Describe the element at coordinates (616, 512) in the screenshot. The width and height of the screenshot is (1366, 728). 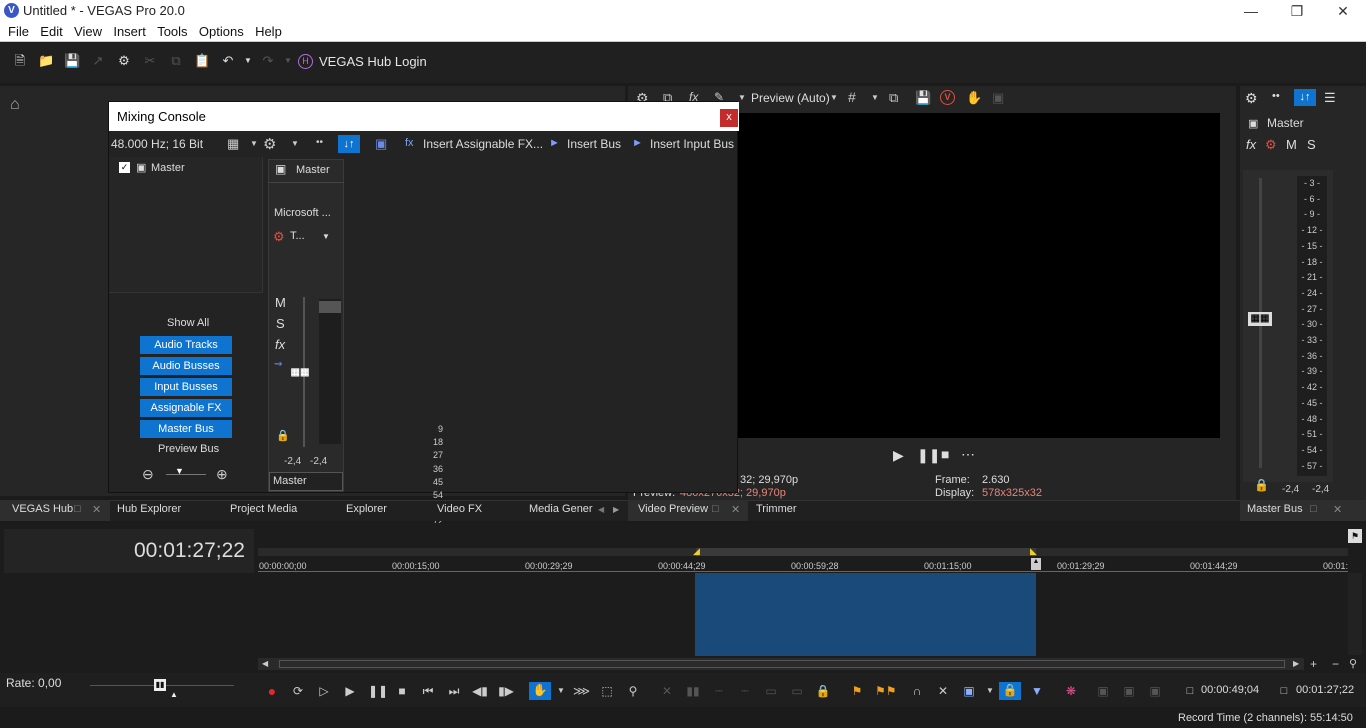
I see `tab-scroll-right-icon: ▶` at that location.